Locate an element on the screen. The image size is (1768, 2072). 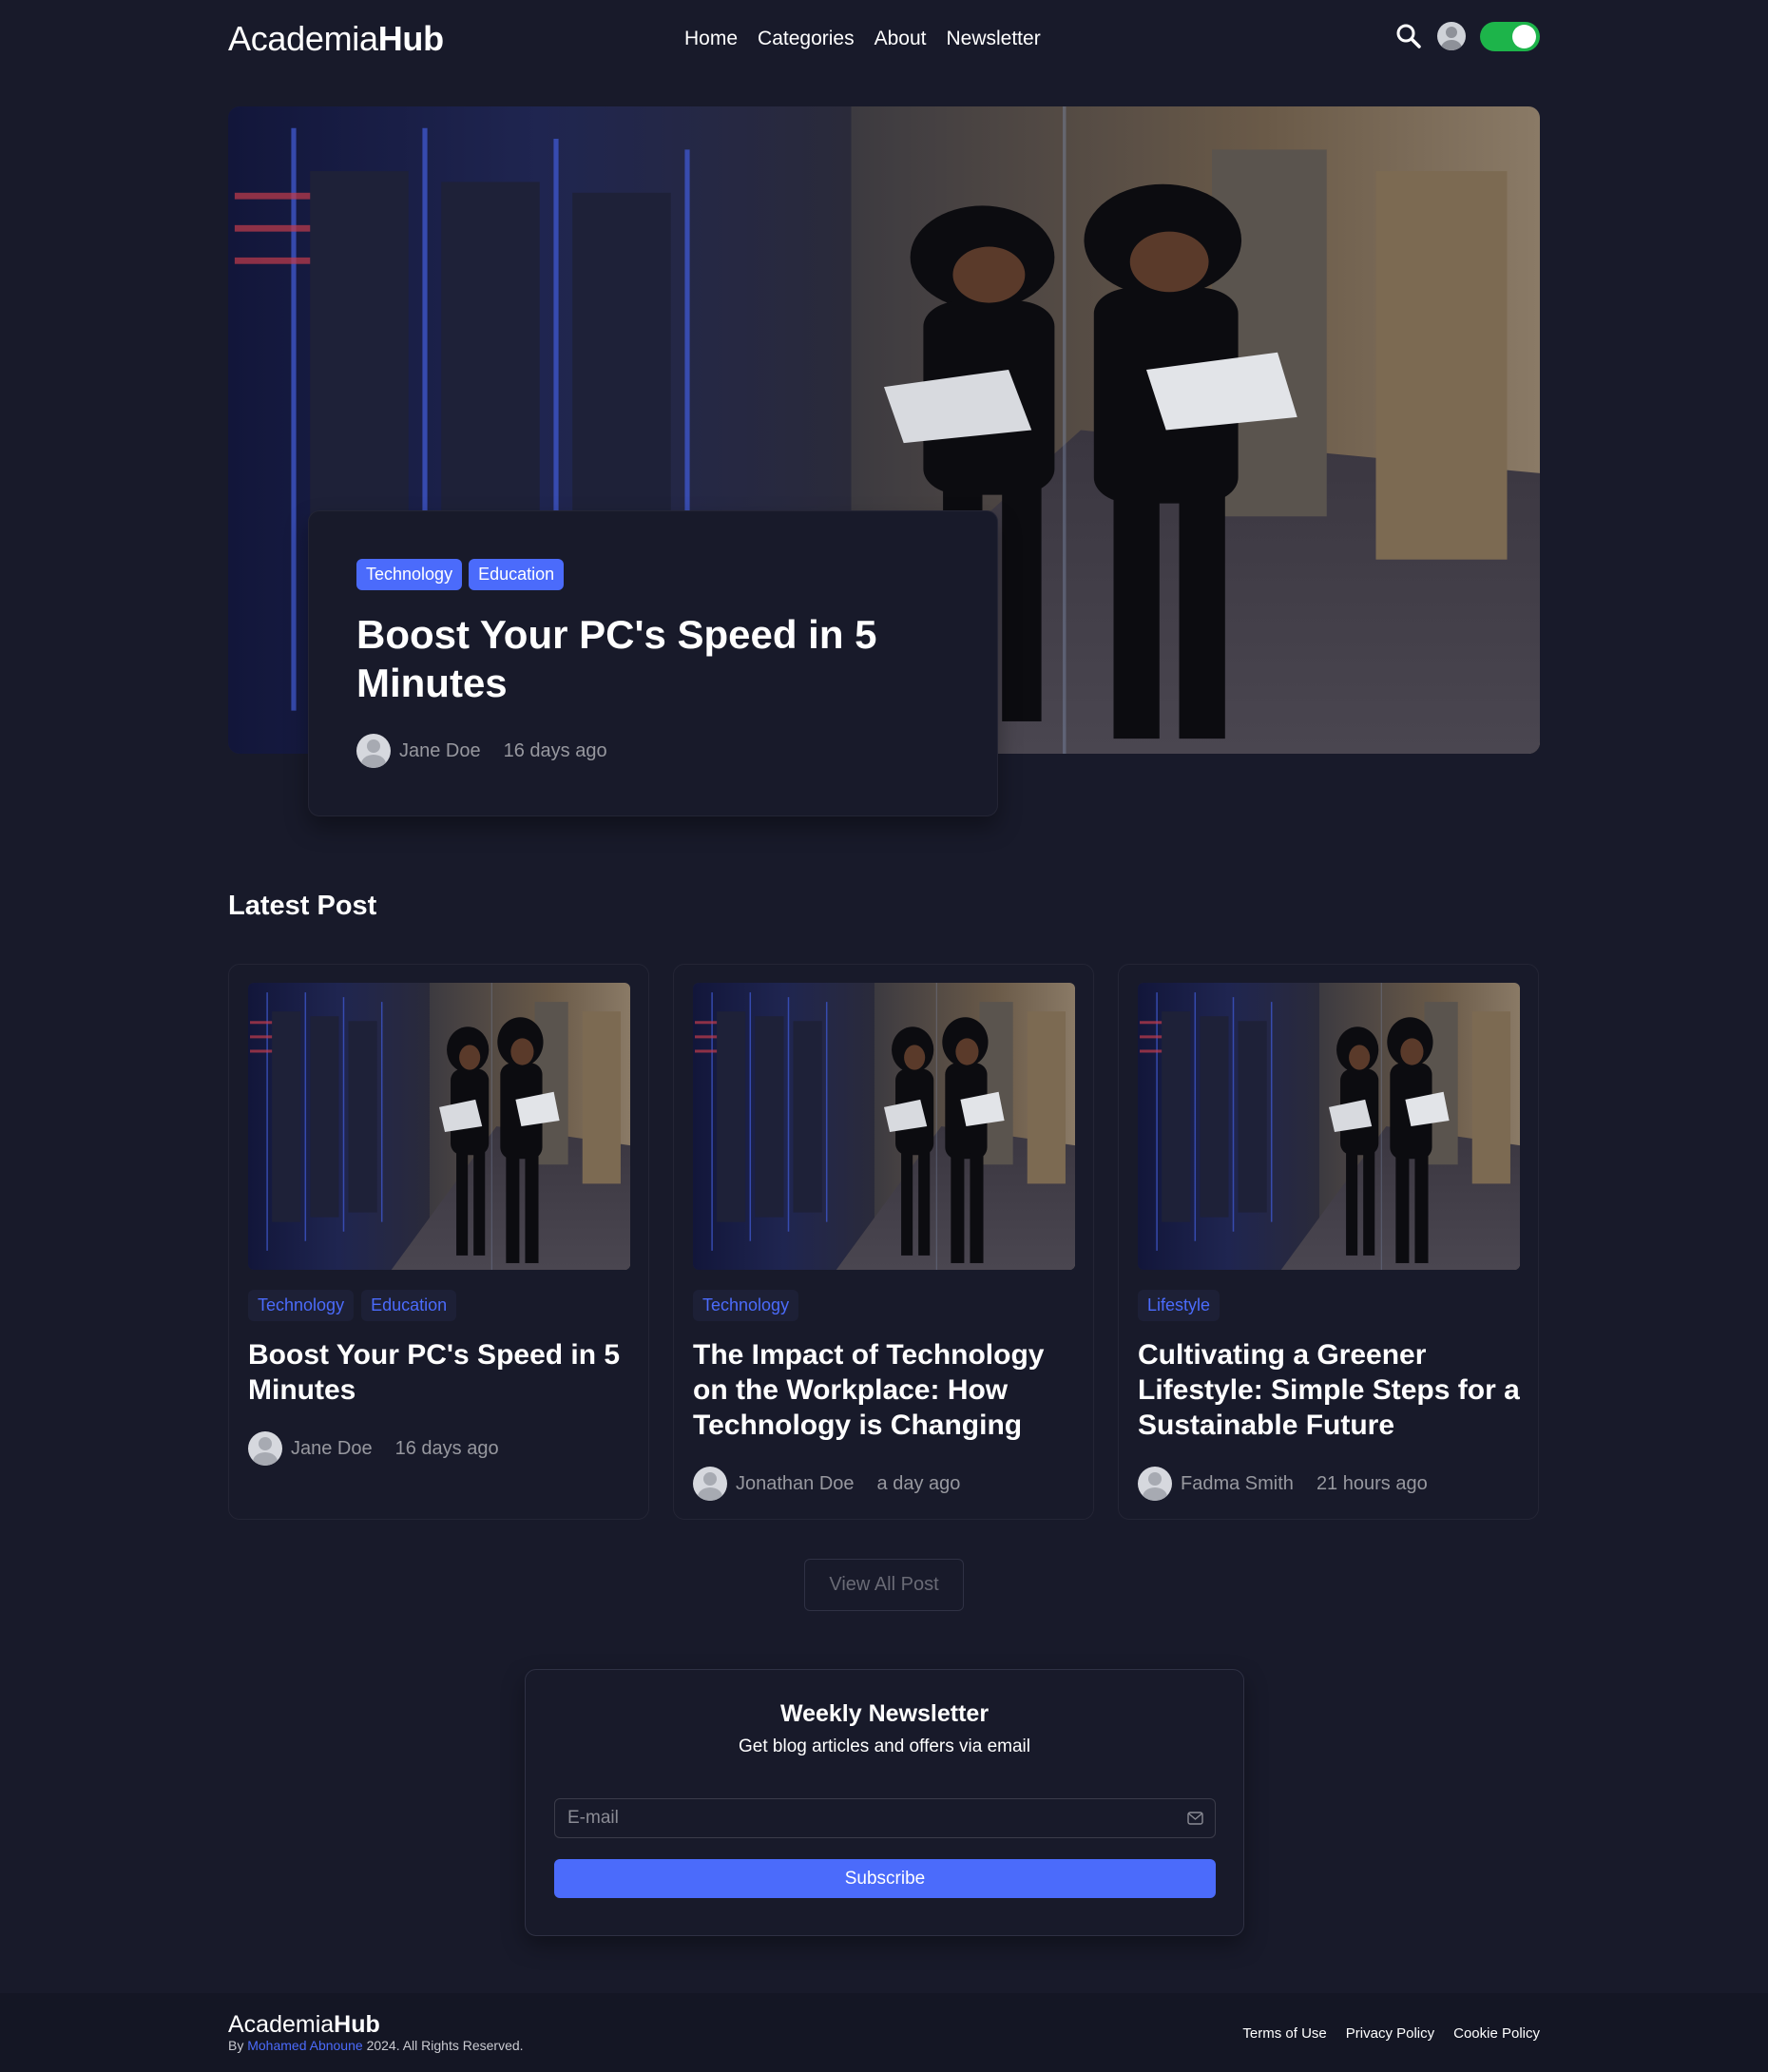
email-field is located at coordinates (885, 1818).